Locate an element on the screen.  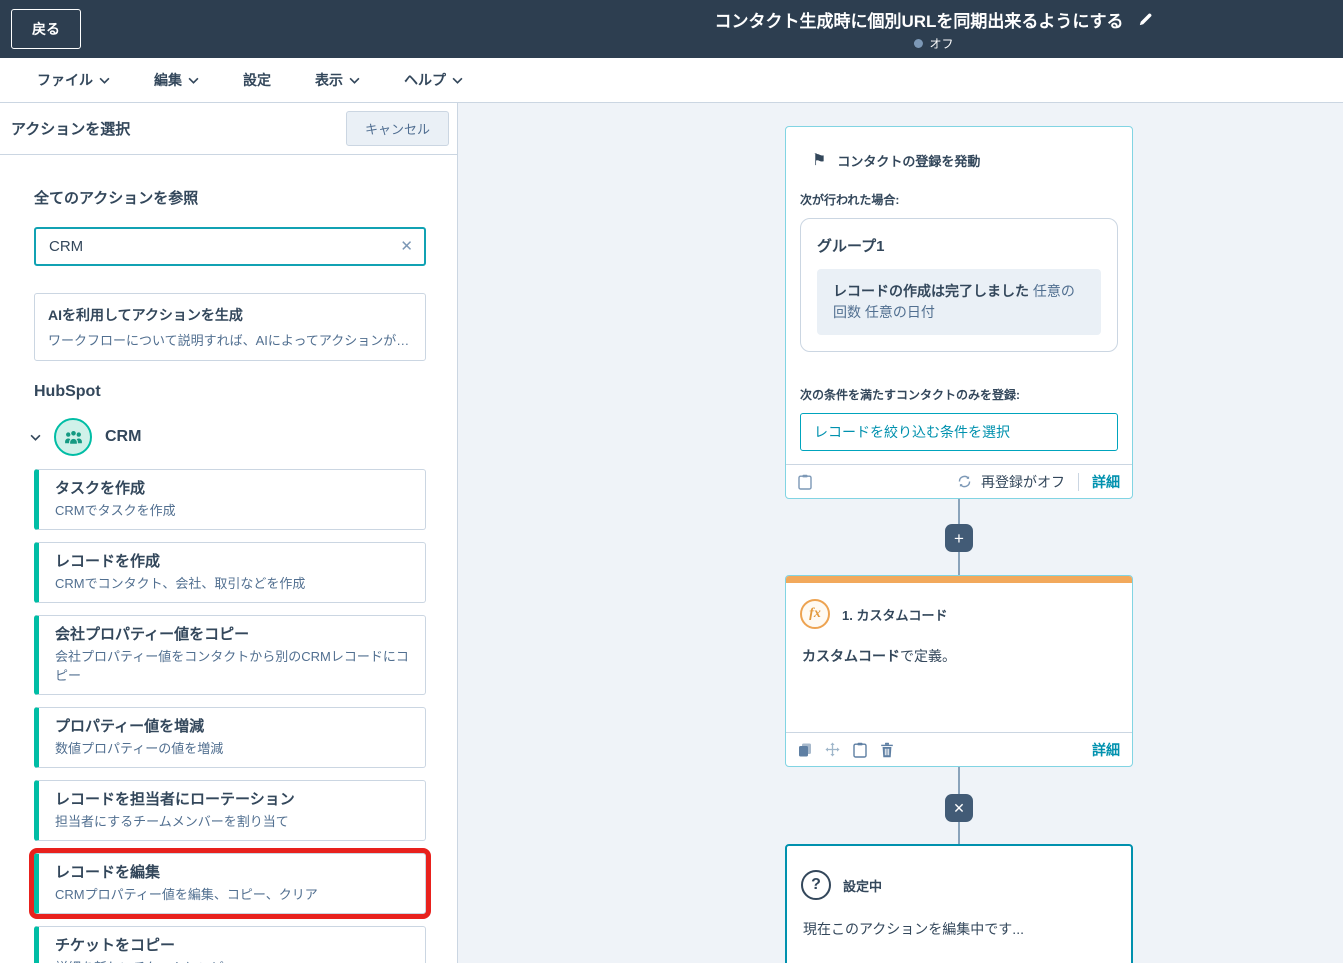
workflow-status: オフ is located at coordinates (933, 43).